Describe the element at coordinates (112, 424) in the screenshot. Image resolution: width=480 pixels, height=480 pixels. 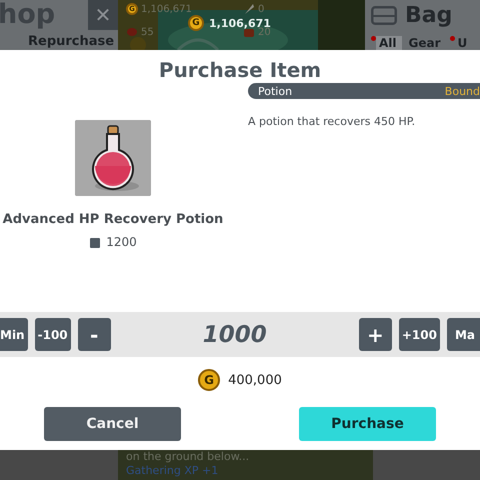
I see `cancel-button: Cancel` at that location.